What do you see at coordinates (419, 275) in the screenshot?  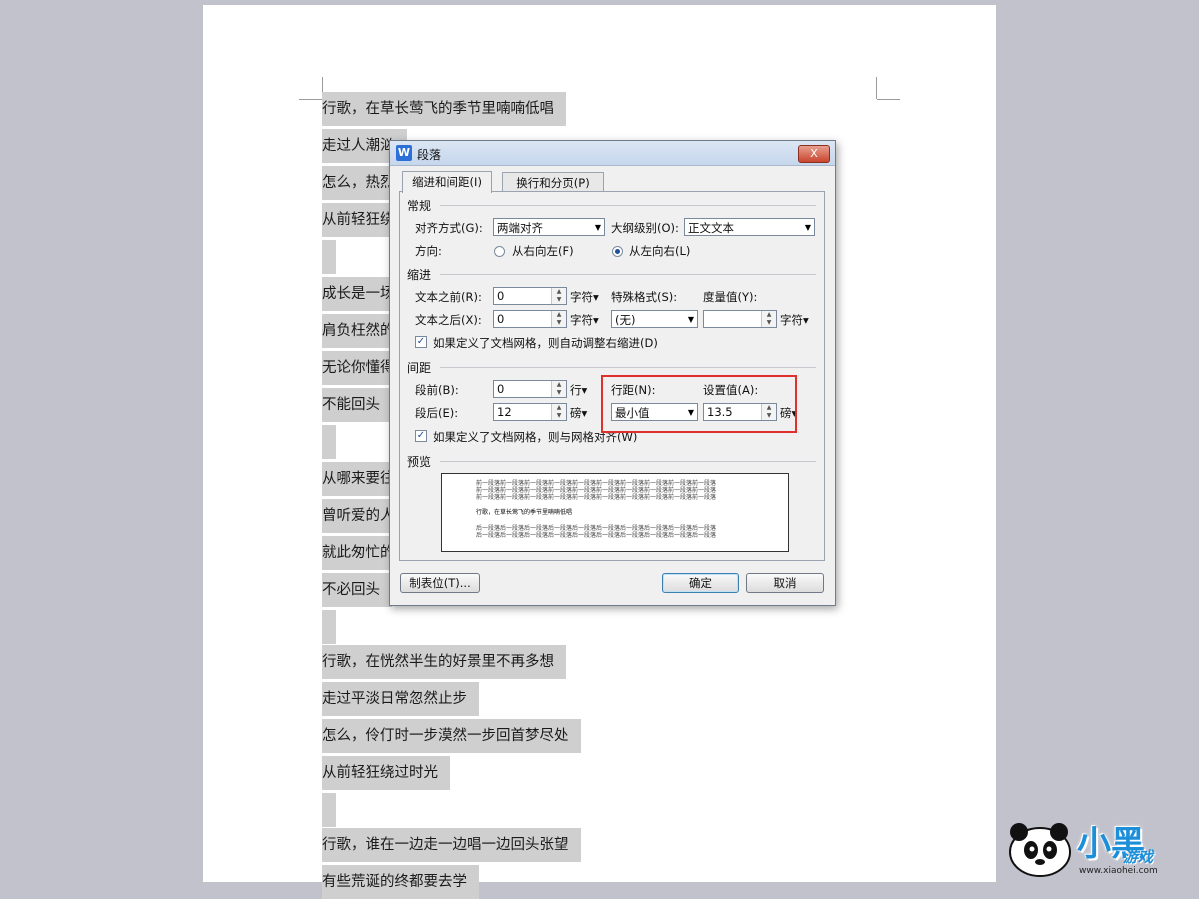 I see `indent-section-title: 缩进` at bounding box center [419, 275].